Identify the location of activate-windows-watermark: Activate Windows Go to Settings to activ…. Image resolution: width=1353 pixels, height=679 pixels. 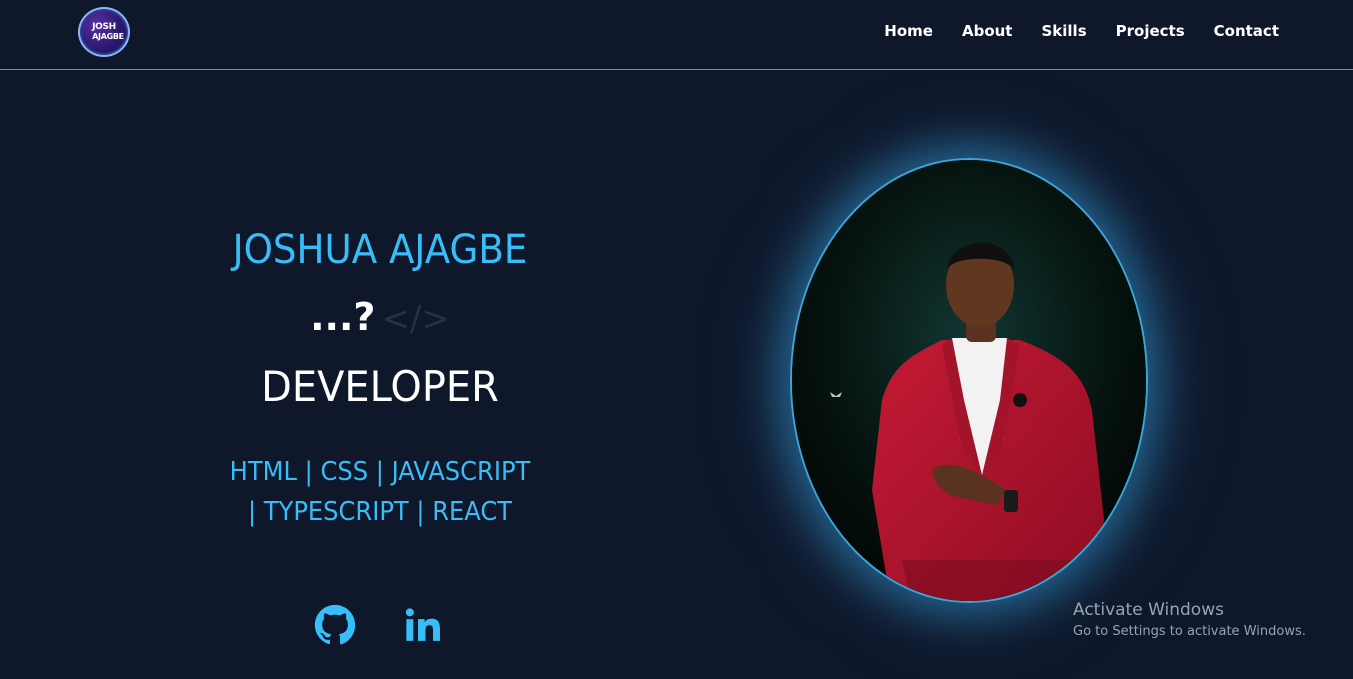
(1189, 619).